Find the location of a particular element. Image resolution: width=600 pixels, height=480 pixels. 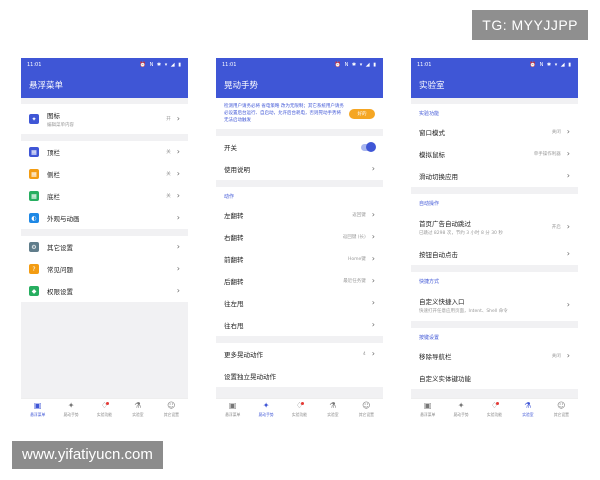

bottom-bar-row: ▦ 底栏 关 › is located at coordinates (104, 196).